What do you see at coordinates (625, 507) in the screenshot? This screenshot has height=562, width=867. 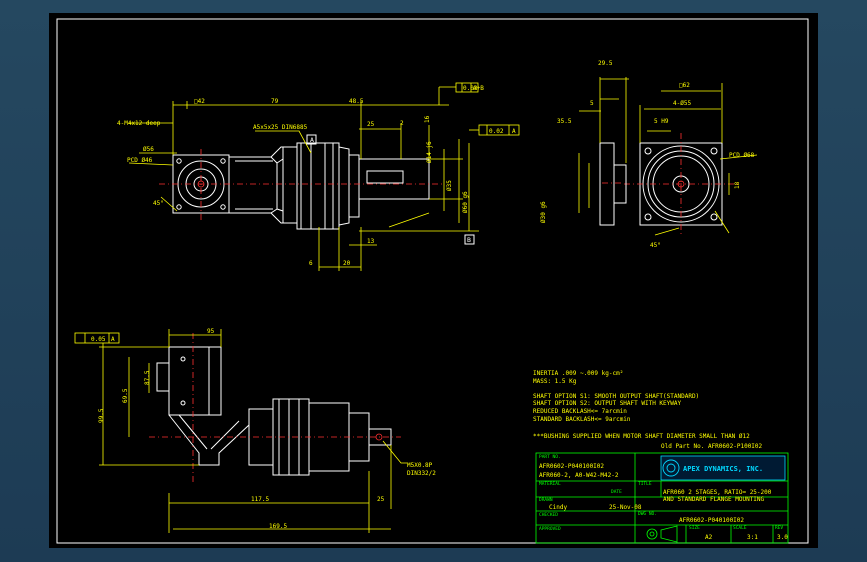 I see `drawing-text-title_block-date: 25-Nov-08` at bounding box center [625, 507].